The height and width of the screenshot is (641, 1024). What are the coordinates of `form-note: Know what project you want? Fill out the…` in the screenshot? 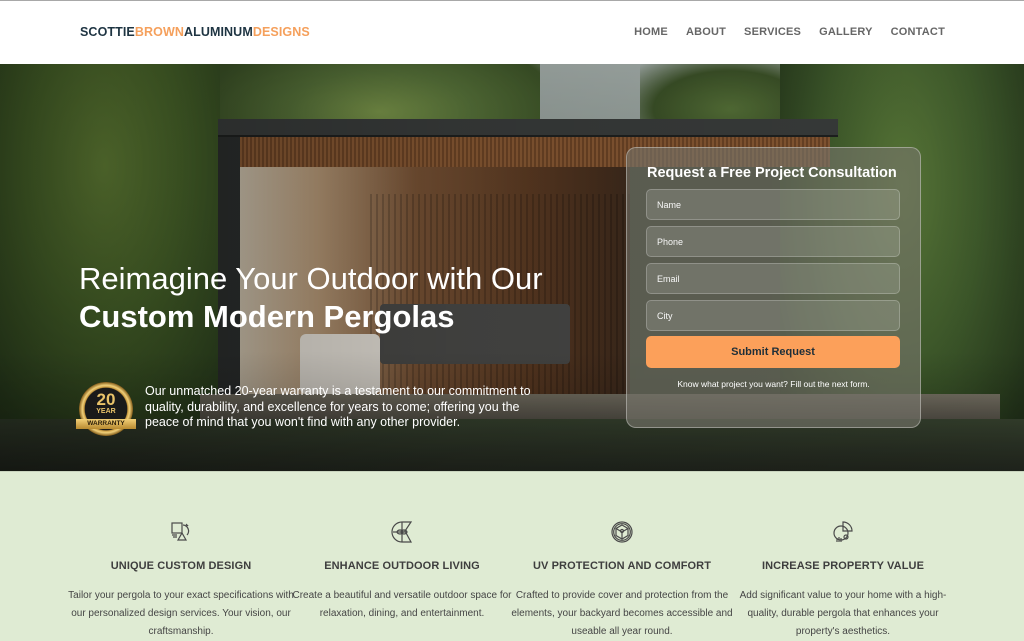 It's located at (773, 384).